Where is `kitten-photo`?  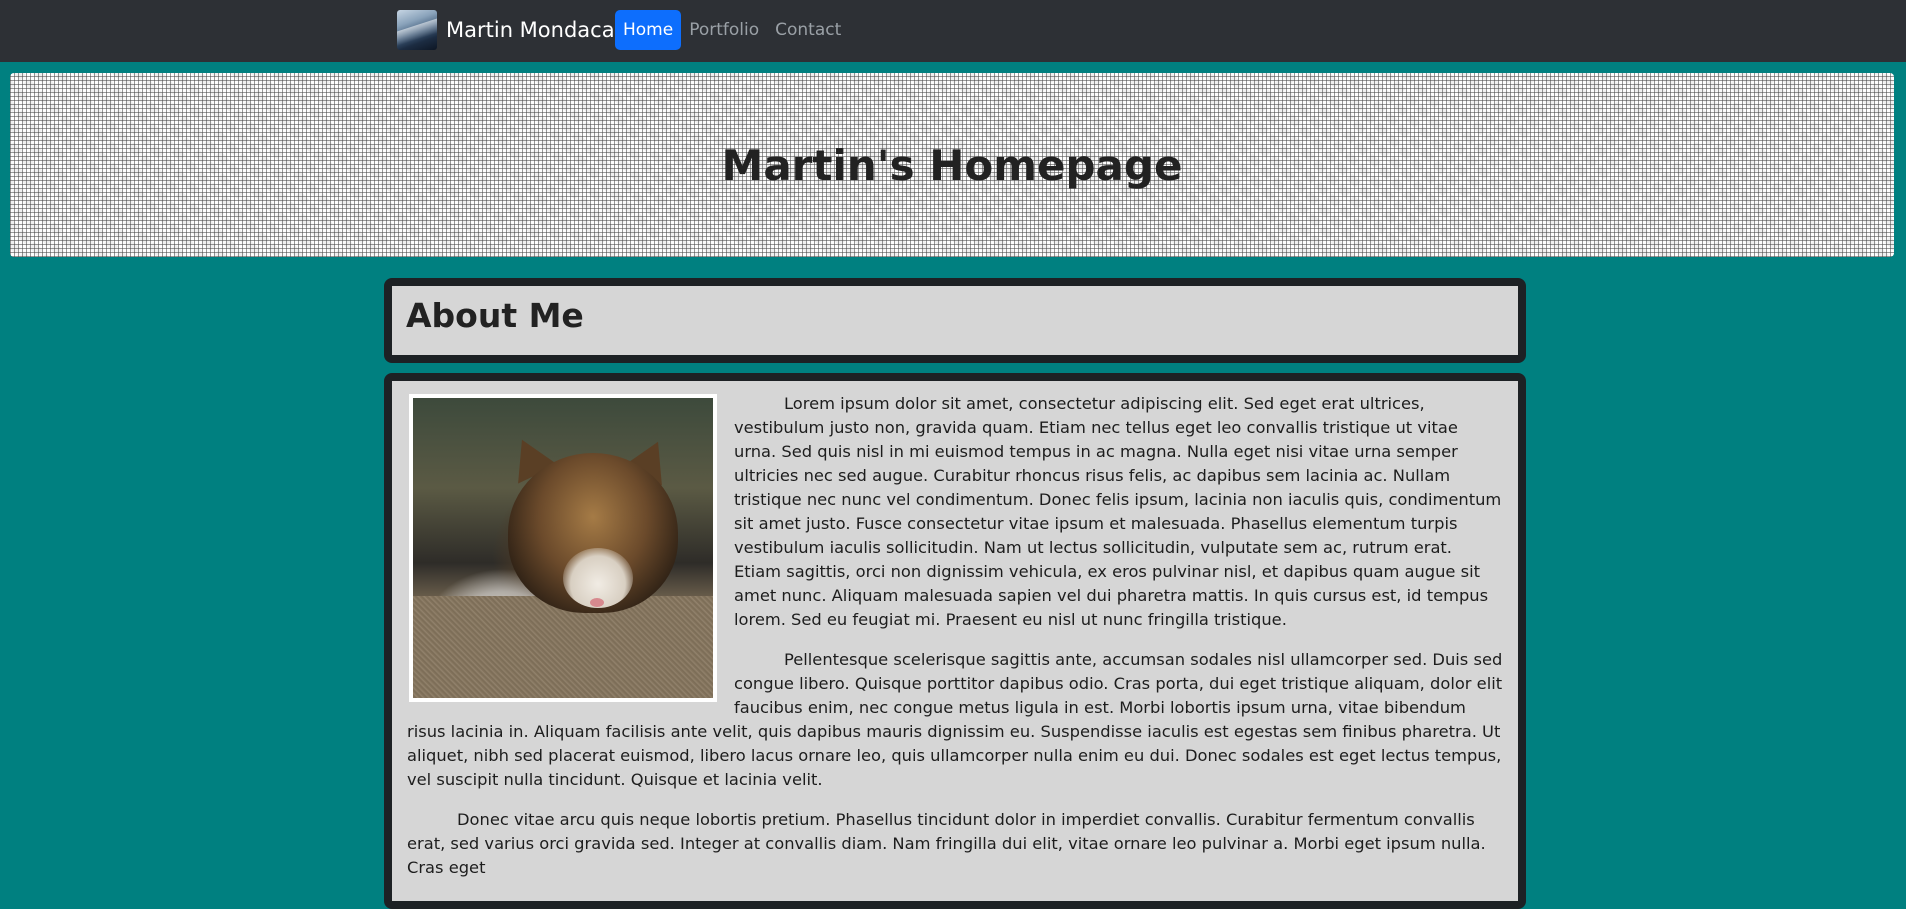
kitten-photo is located at coordinates (563, 548).